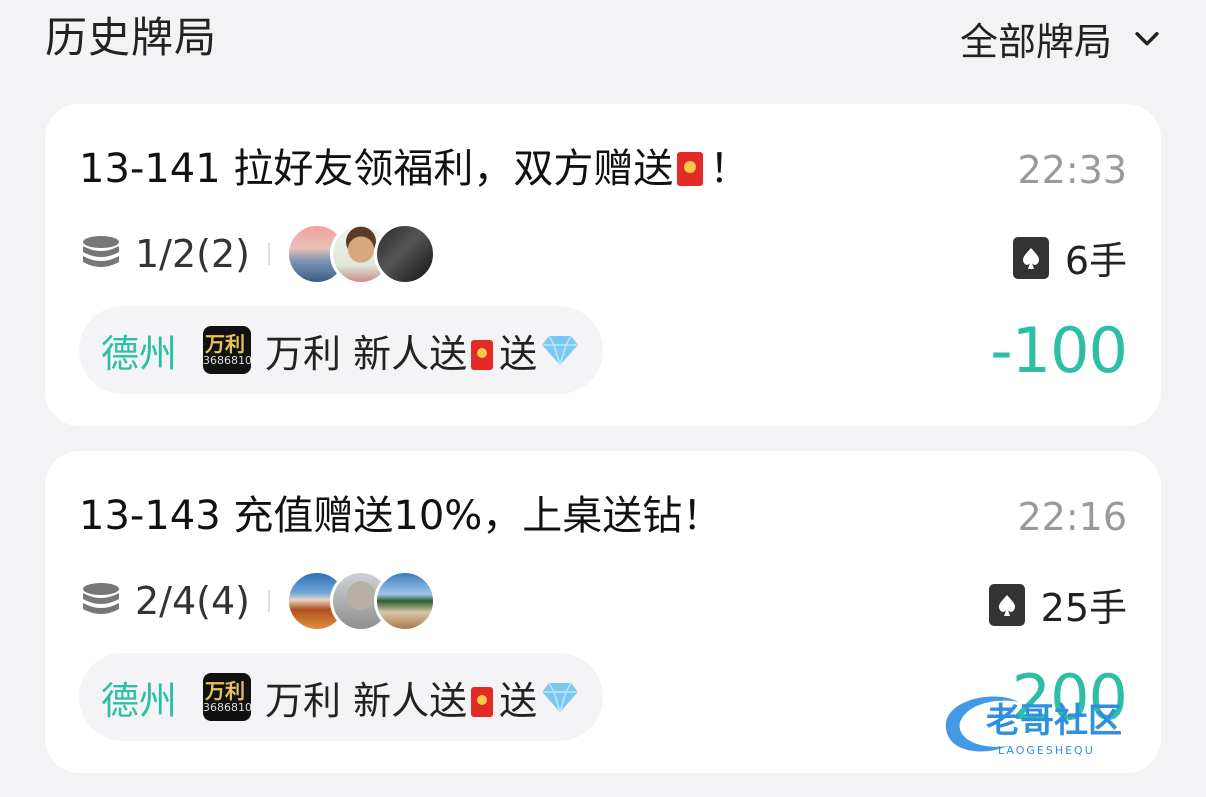 The width and height of the screenshot is (1206, 797). Describe the element at coordinates (257, 254) in the screenshot. I see `stats-row: 1/2(2)` at that location.